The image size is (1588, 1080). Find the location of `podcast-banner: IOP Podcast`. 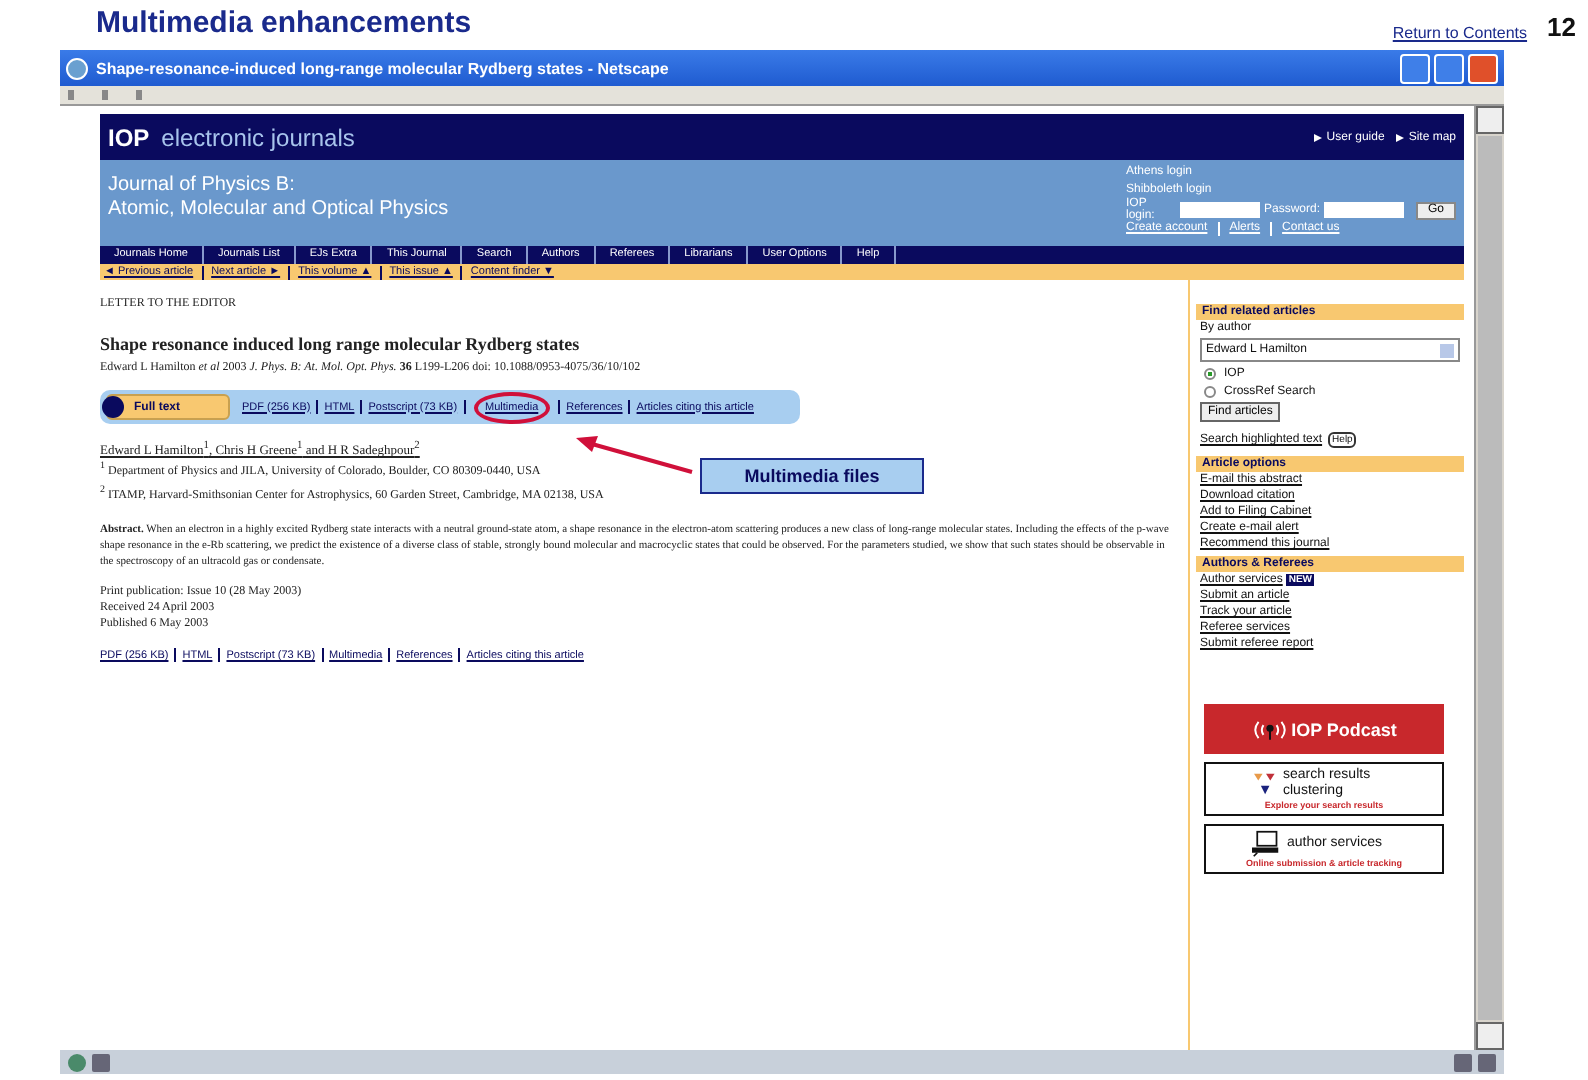

podcast-banner: IOP Podcast is located at coordinates (1324, 729).